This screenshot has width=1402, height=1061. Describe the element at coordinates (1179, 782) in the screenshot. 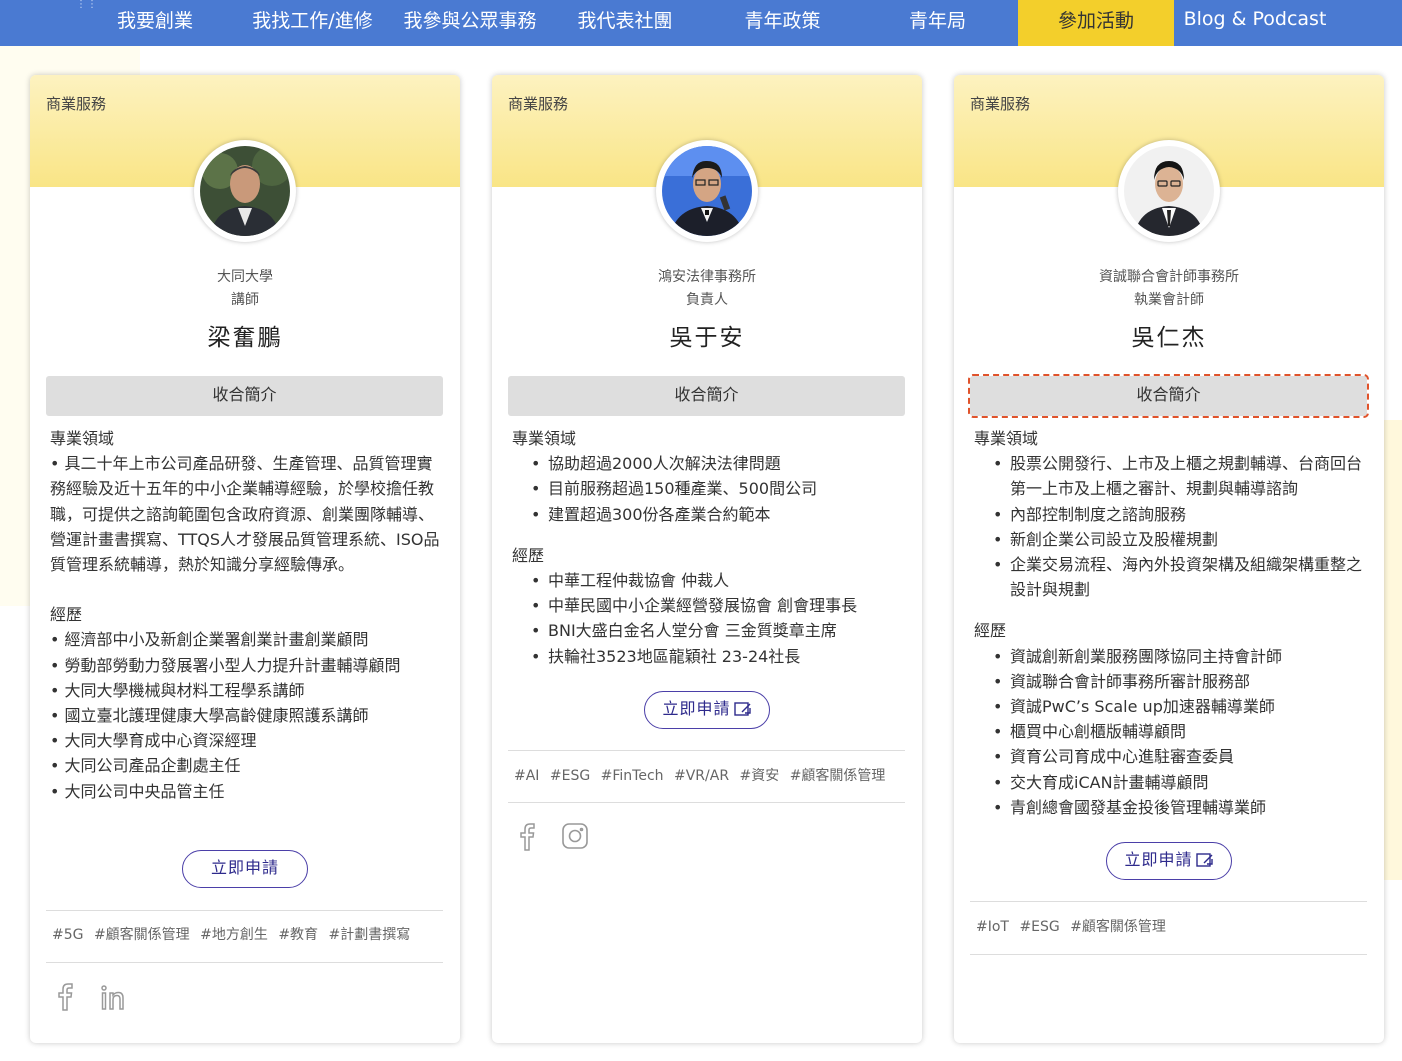

I see `list-item: 交大育成iCAN計畫輔導顧問` at that location.